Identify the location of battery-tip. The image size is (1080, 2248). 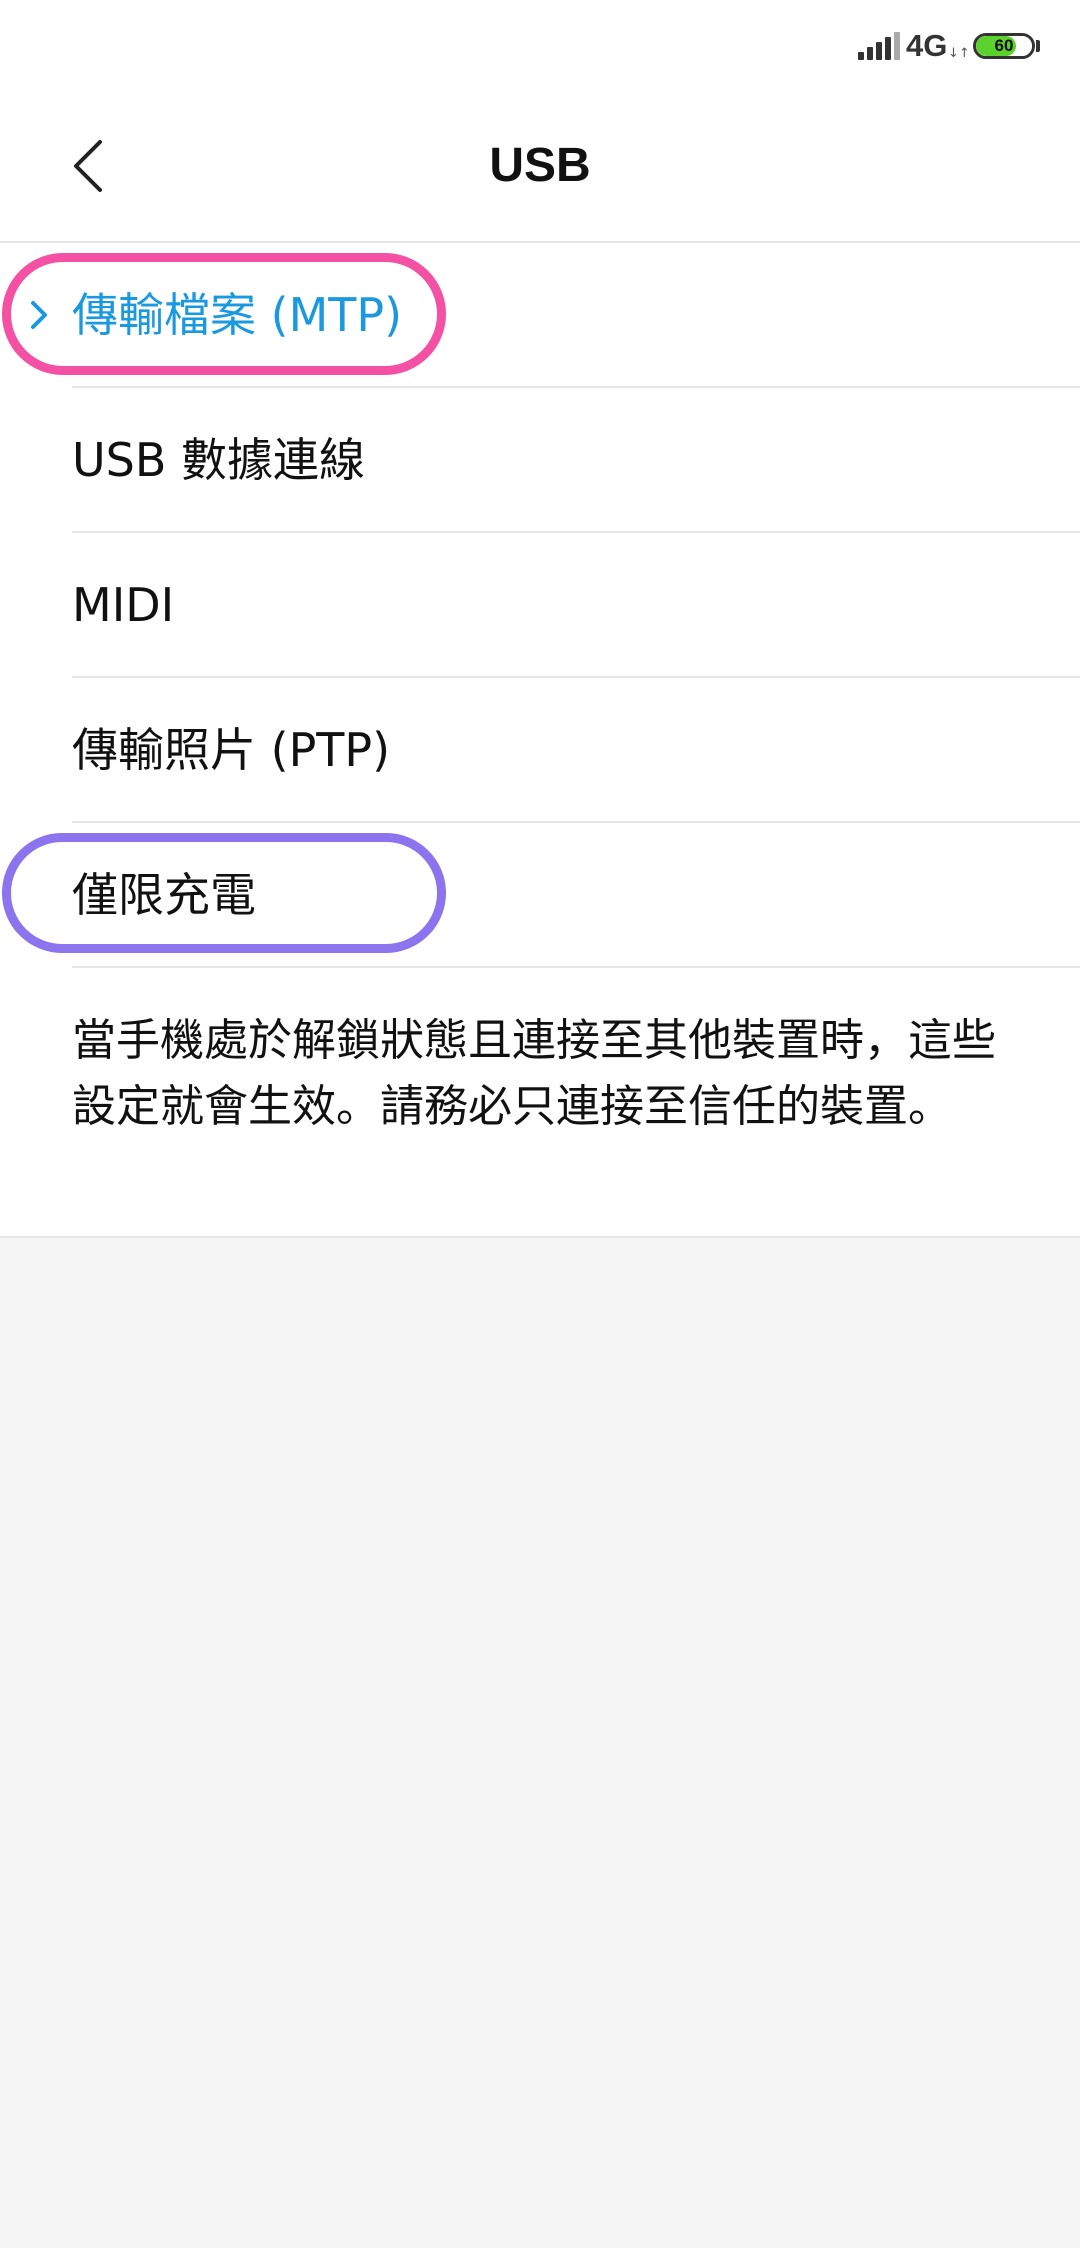
(1038, 46).